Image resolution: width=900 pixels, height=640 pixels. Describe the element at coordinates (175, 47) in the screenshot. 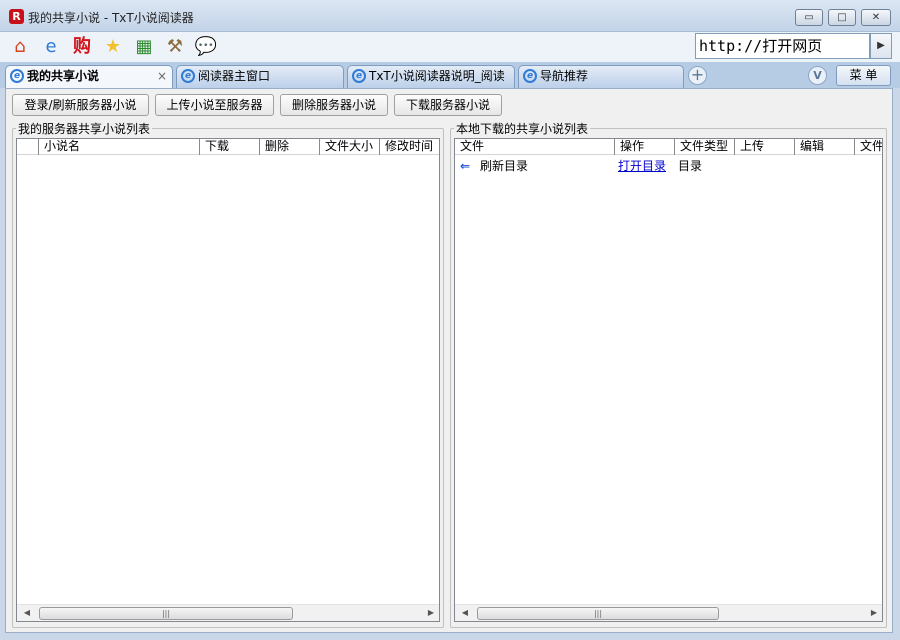

I see `tools-icon: ⚒` at that location.